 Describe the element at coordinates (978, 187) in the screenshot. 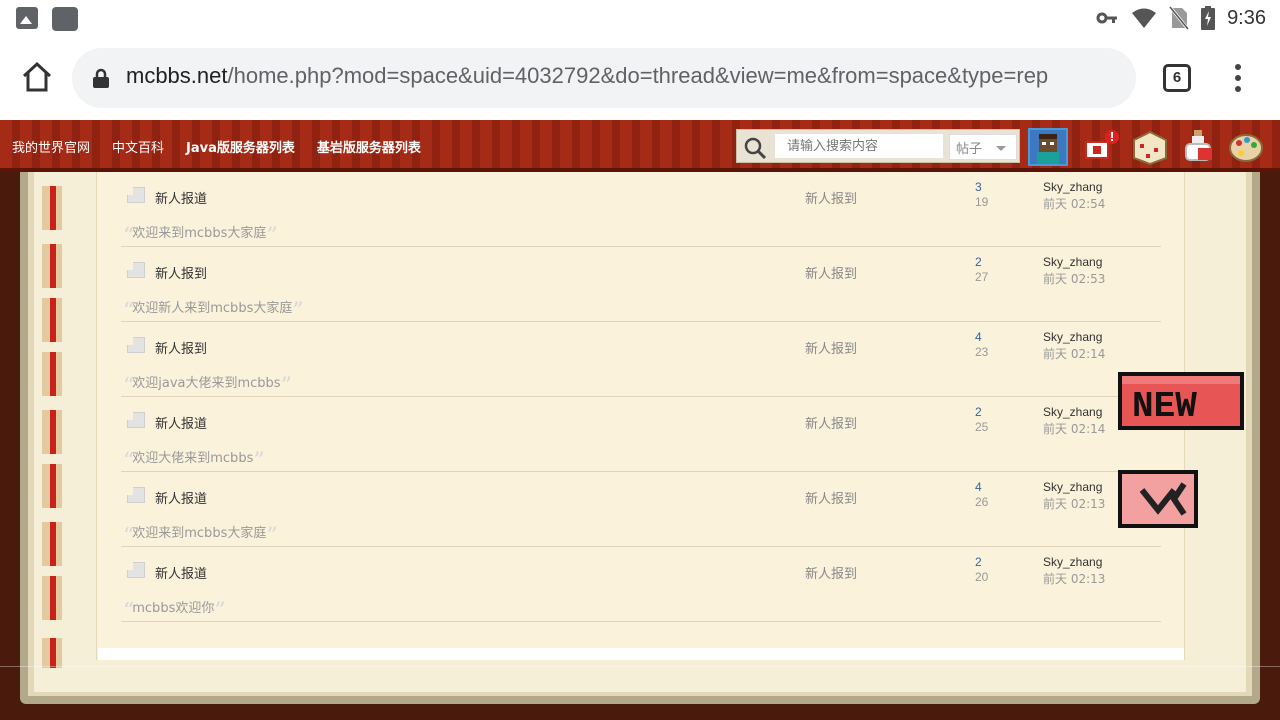

I see `reply-count: 3` at that location.